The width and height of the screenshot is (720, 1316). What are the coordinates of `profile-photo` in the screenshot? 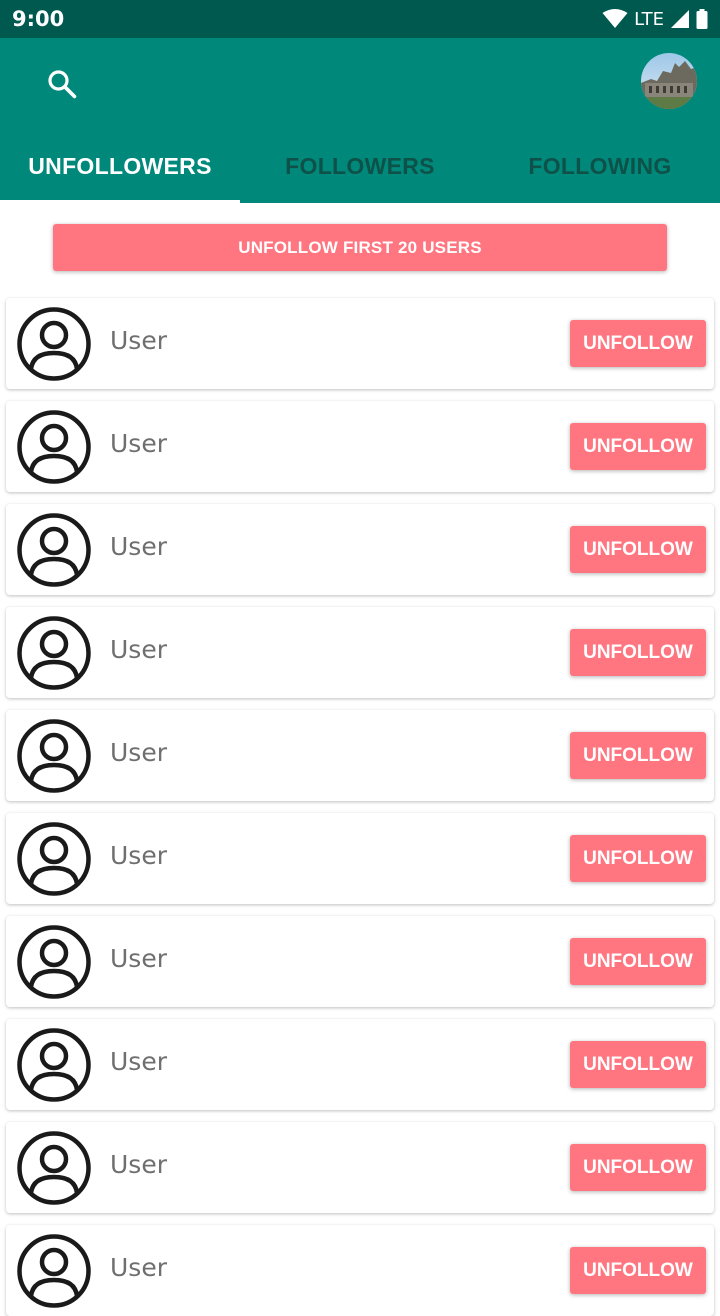 It's located at (669, 81).